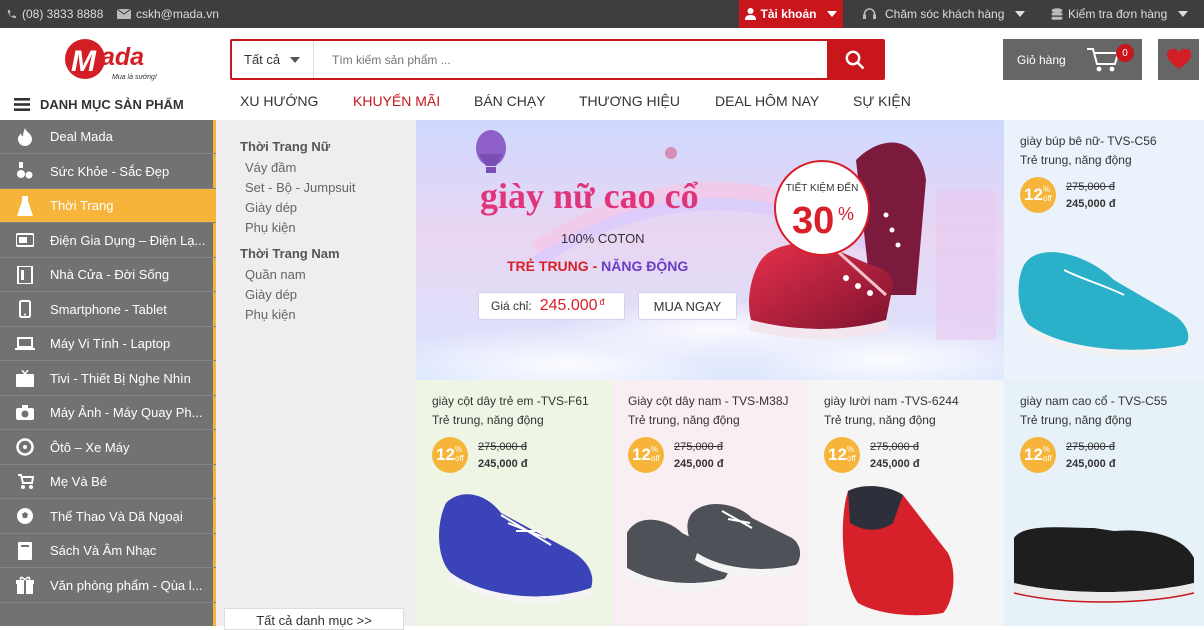 This screenshot has width=1204, height=630. I want to click on discount-percent: % off, so click(459, 454).